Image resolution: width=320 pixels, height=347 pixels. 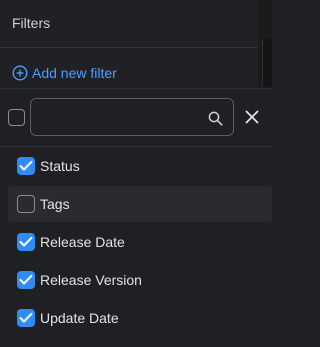 I want to click on filter-option-status: Status, so click(x=140, y=166).